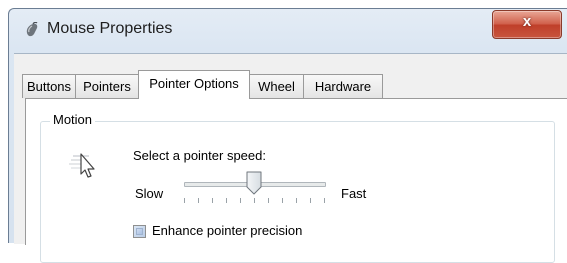  I want to click on tab-hardware: Hardware, so click(343, 86).